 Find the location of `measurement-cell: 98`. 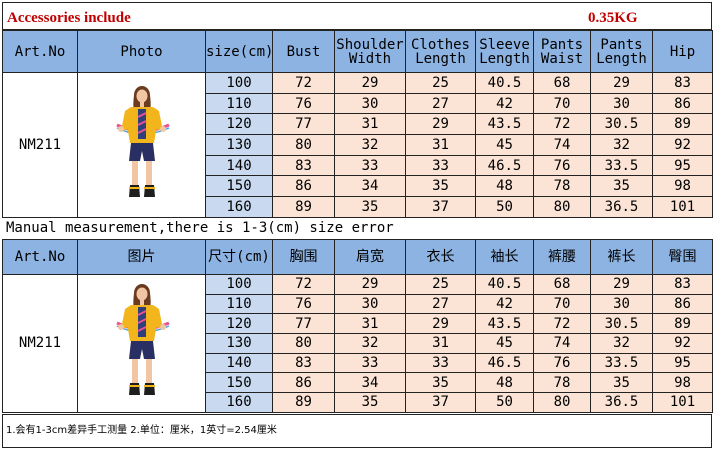

measurement-cell: 98 is located at coordinates (682, 186).